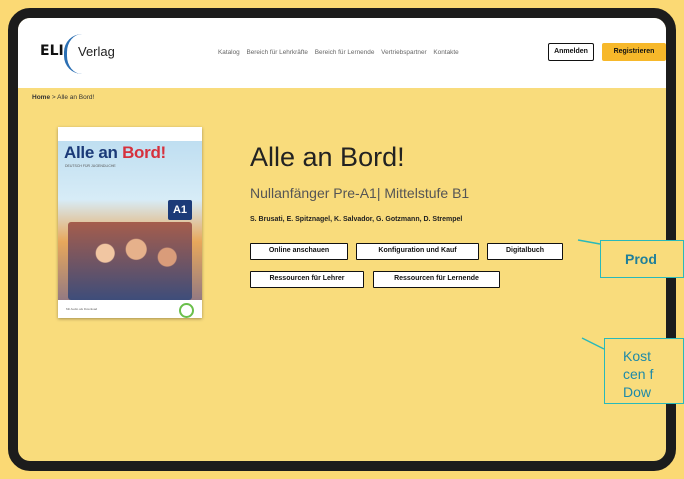  Describe the element at coordinates (327, 157) in the screenshot. I see `product-title: Alle an Bord!` at that location.